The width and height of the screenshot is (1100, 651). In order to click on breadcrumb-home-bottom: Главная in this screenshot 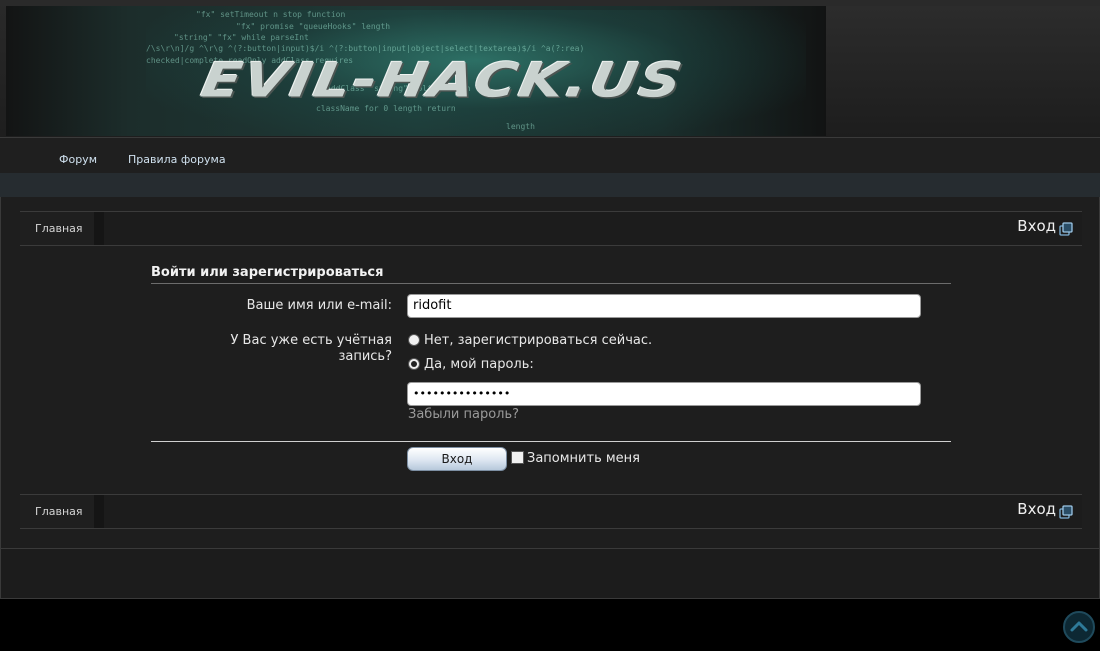, I will do `click(62, 511)`.